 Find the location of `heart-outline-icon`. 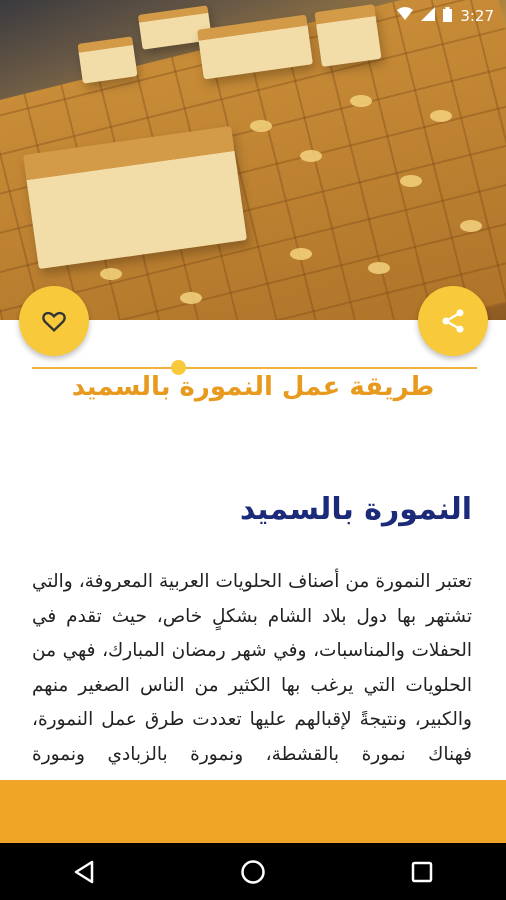

heart-outline-icon is located at coordinates (54, 321).